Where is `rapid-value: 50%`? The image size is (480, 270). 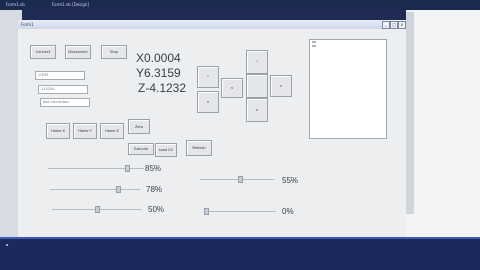 rapid-value: 50% is located at coordinates (156, 209).